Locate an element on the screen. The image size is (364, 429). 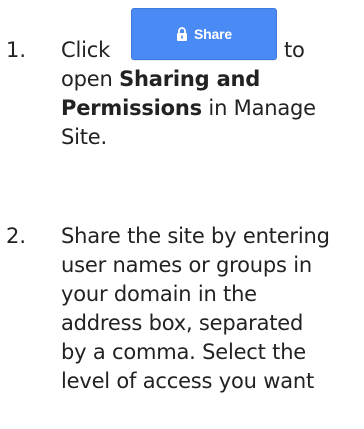
lock-icon is located at coordinates (182, 34).